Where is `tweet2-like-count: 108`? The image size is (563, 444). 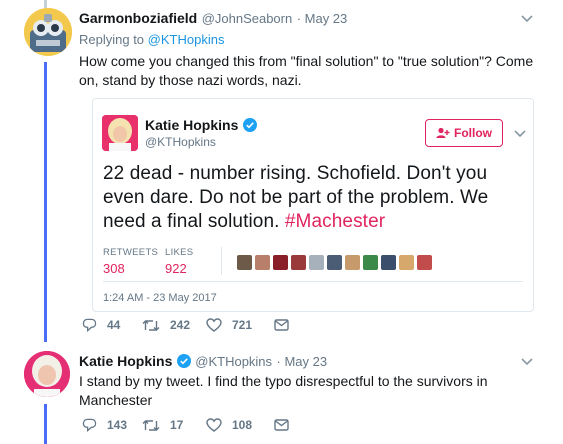 tweet2-like-count: 108 is located at coordinates (242, 425).